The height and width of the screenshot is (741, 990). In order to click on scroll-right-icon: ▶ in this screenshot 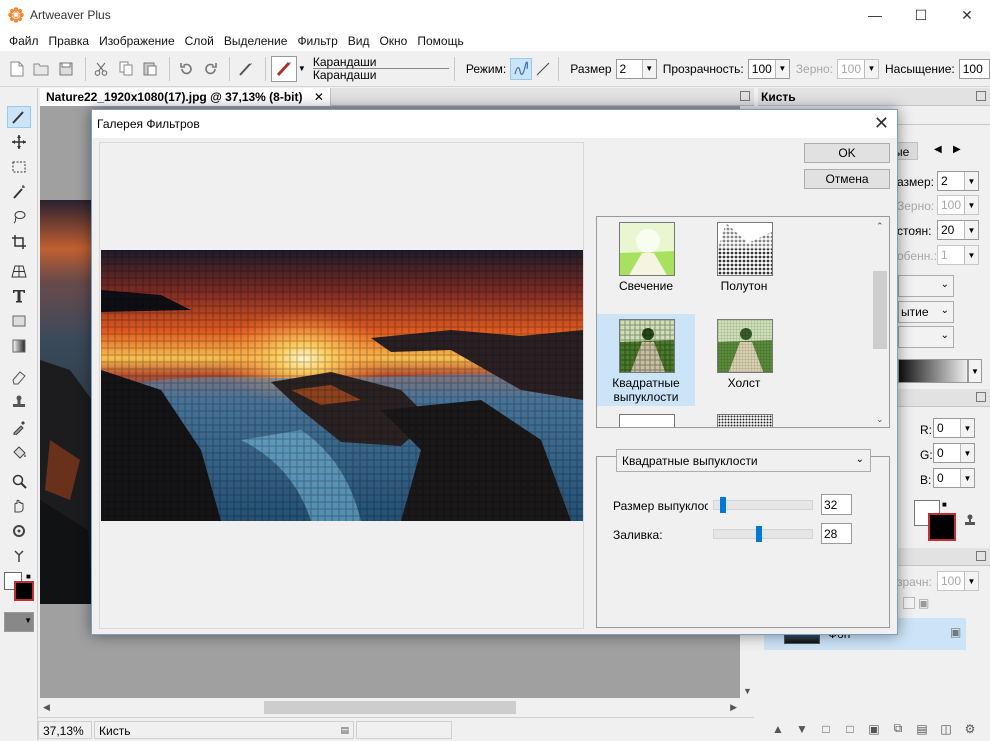, I will do `click(733, 707)`.